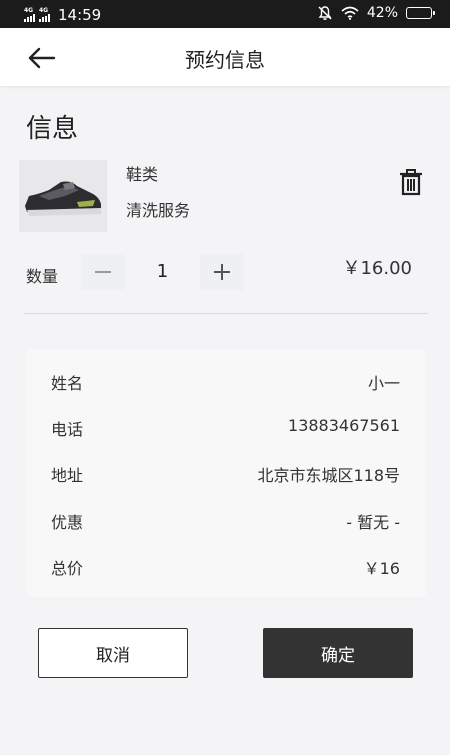  I want to click on quantity-increase-button, so click(222, 272).